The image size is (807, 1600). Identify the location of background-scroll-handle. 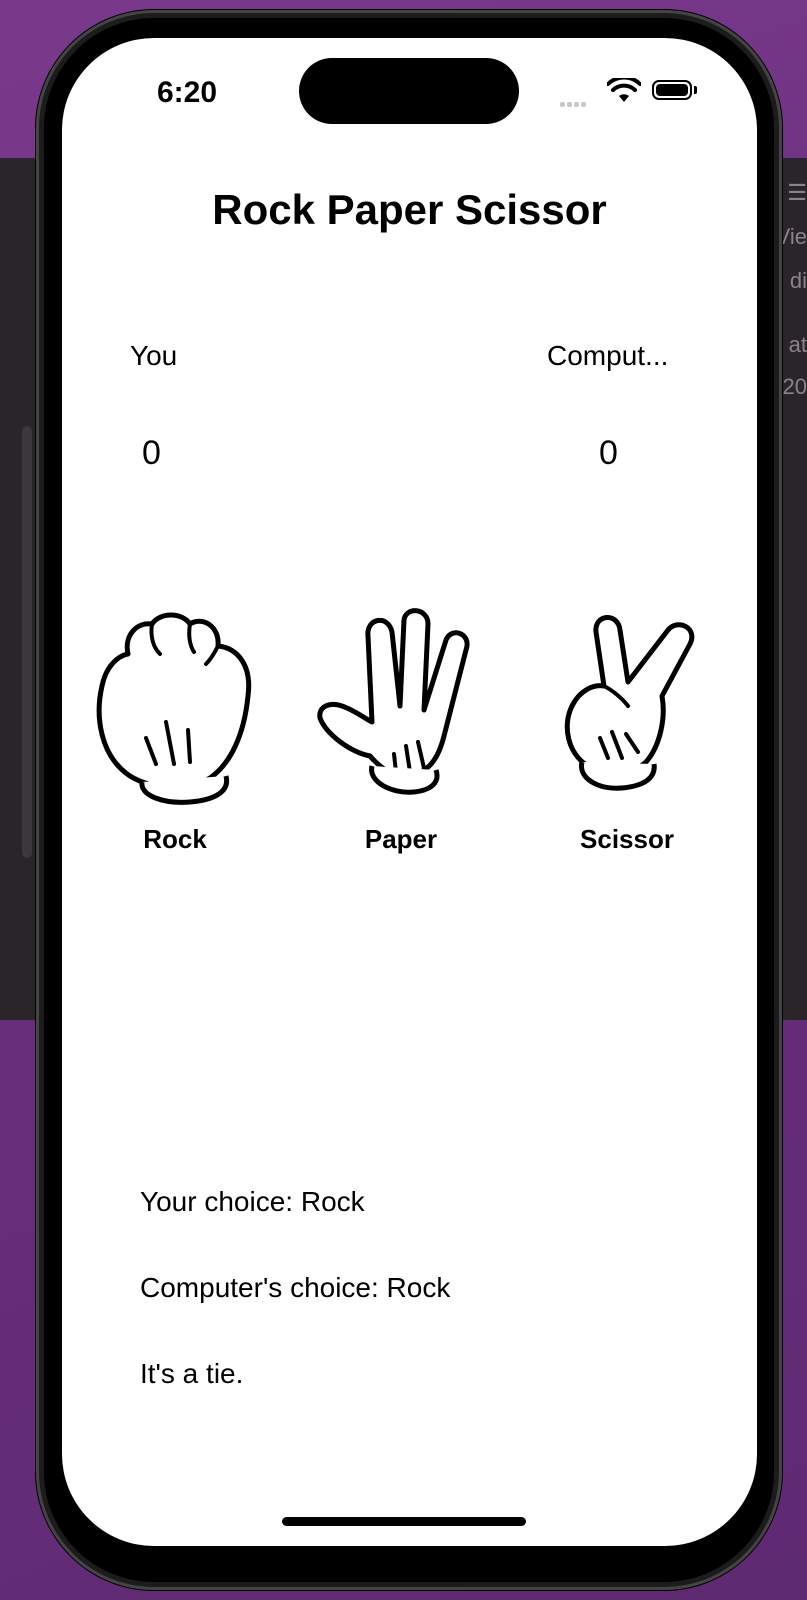
(27, 642).